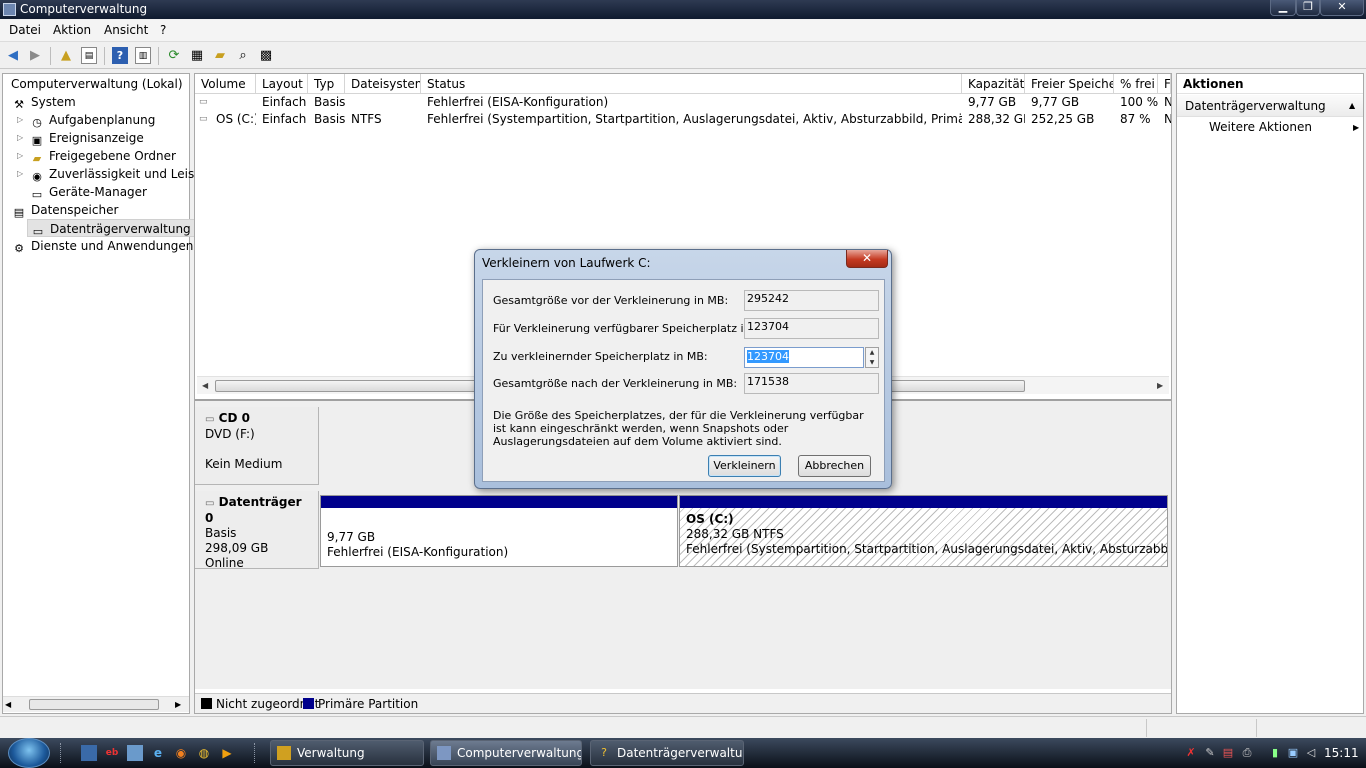 The width and height of the screenshot is (1366, 768). I want to click on partition-eisa: 9,77 GB Fehlerfrei (EISA-Konfiguration), so click(499, 531).